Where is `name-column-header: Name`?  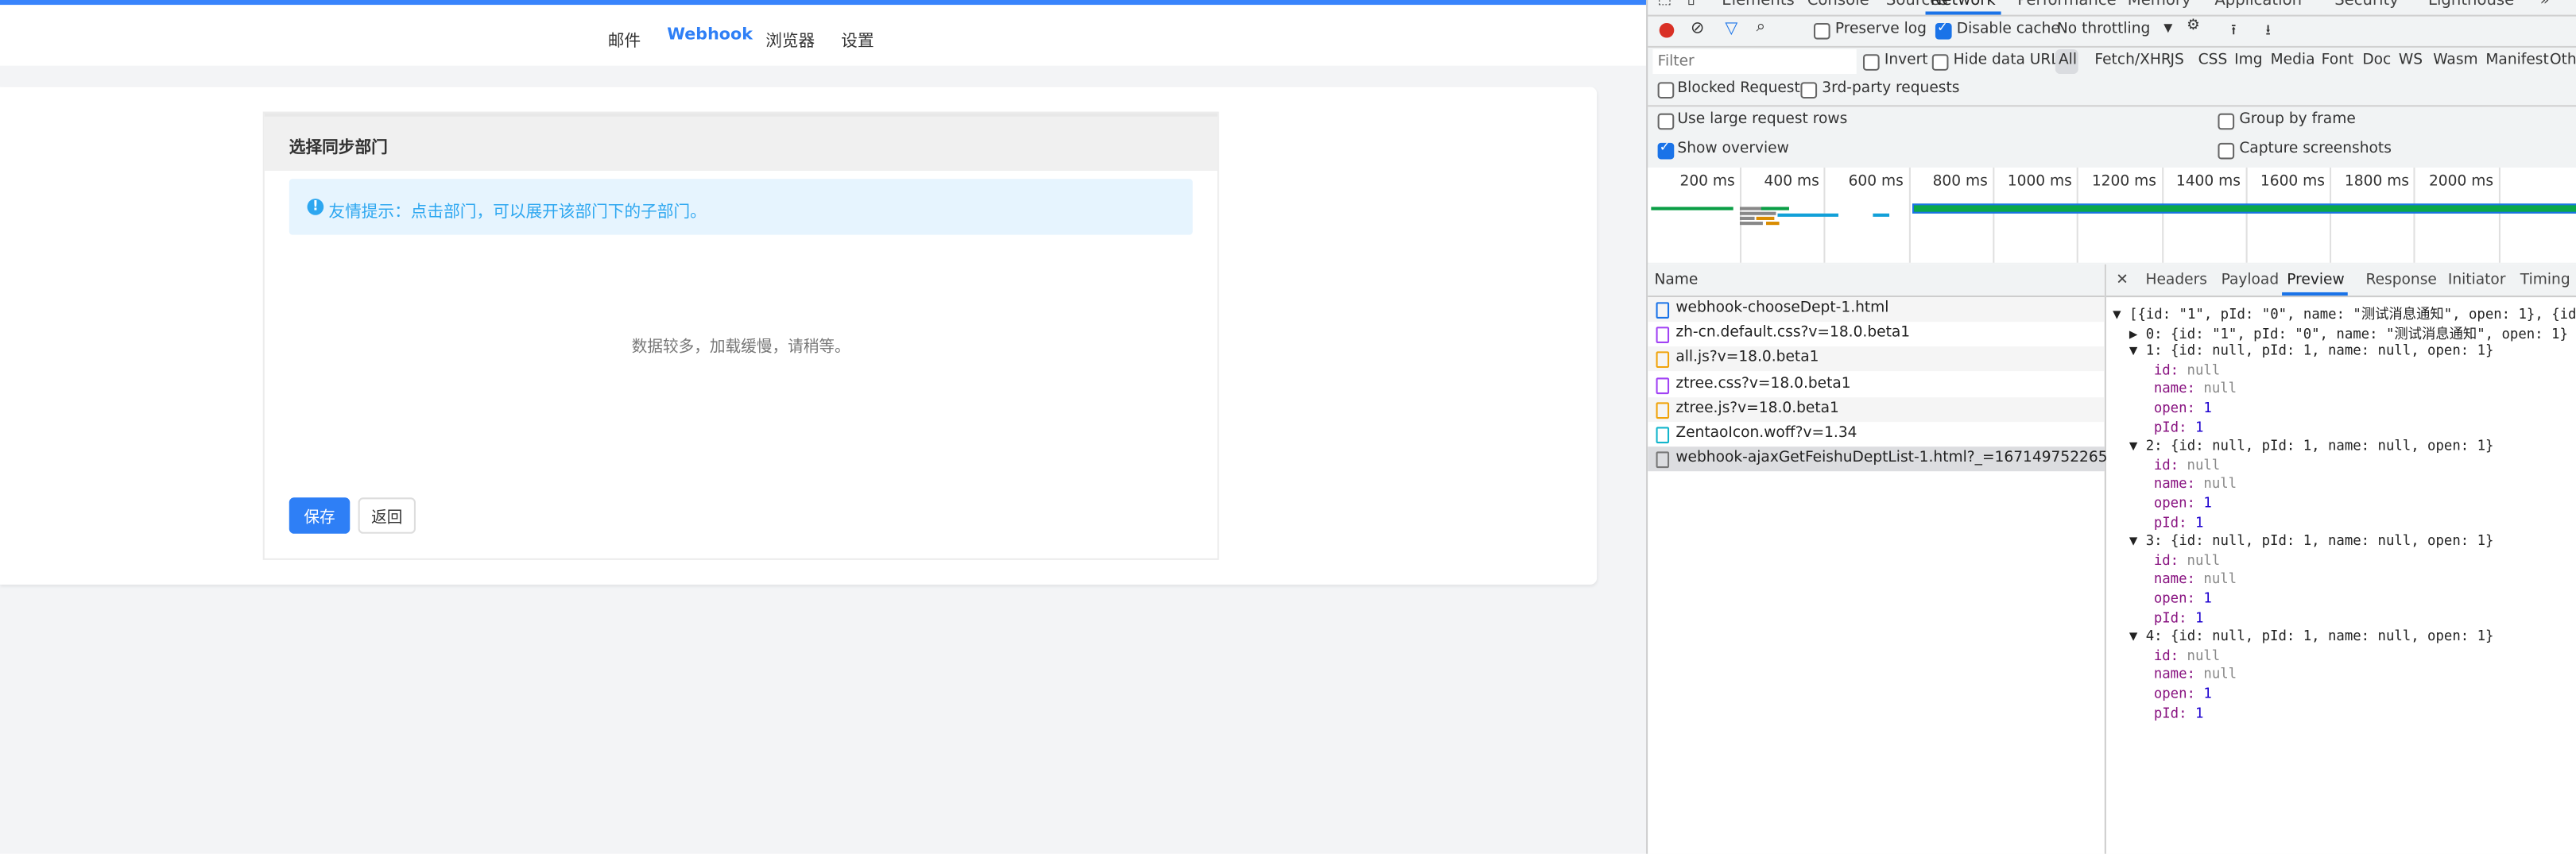 name-column-header: Name is located at coordinates (1876, 281).